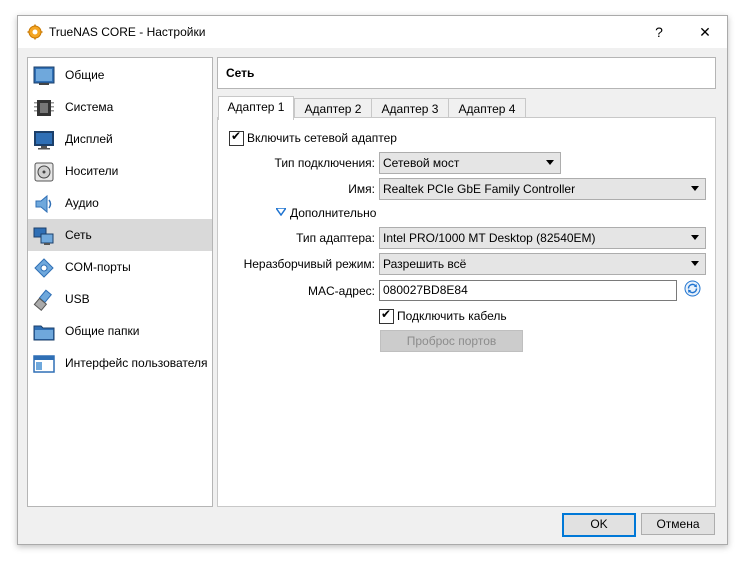 This screenshot has height=567, width=748. What do you see at coordinates (44, 108) in the screenshot?
I see `system-chip-icon` at bounding box center [44, 108].